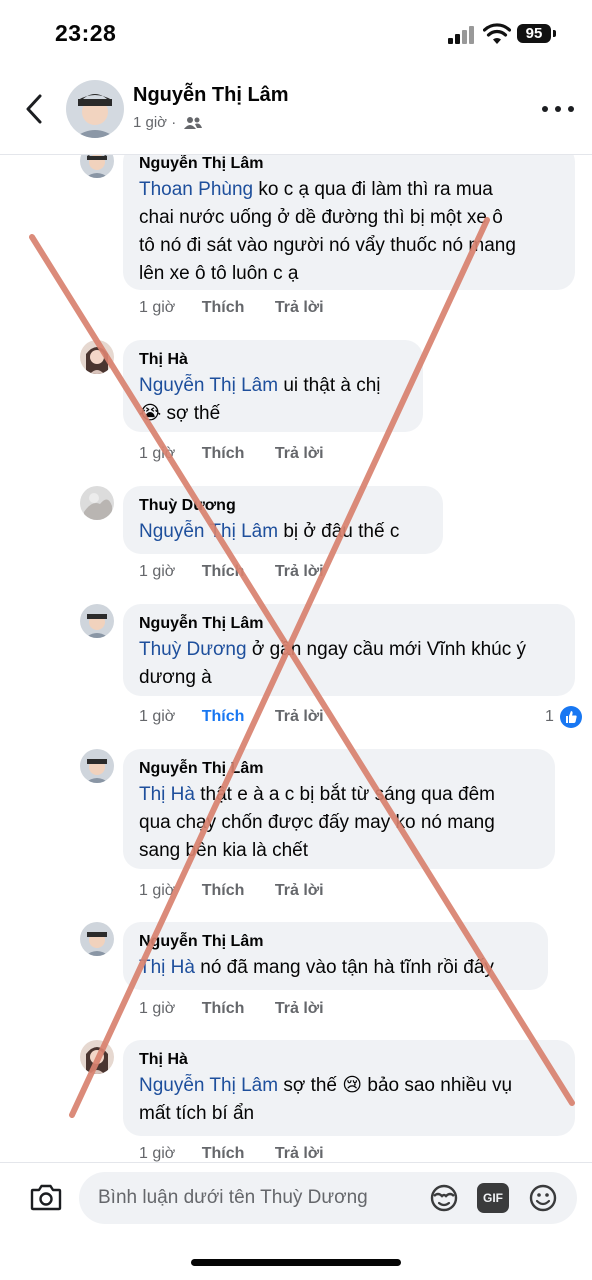  What do you see at coordinates (193, 649) in the screenshot?
I see `mention-link: Thuỳ Dương` at bounding box center [193, 649].